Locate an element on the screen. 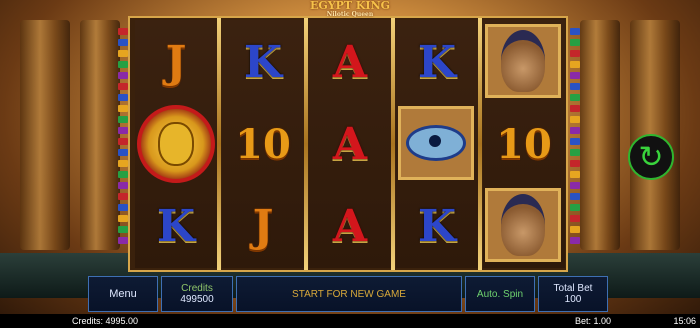  payline-indicators-left is located at coordinates (123, 148).